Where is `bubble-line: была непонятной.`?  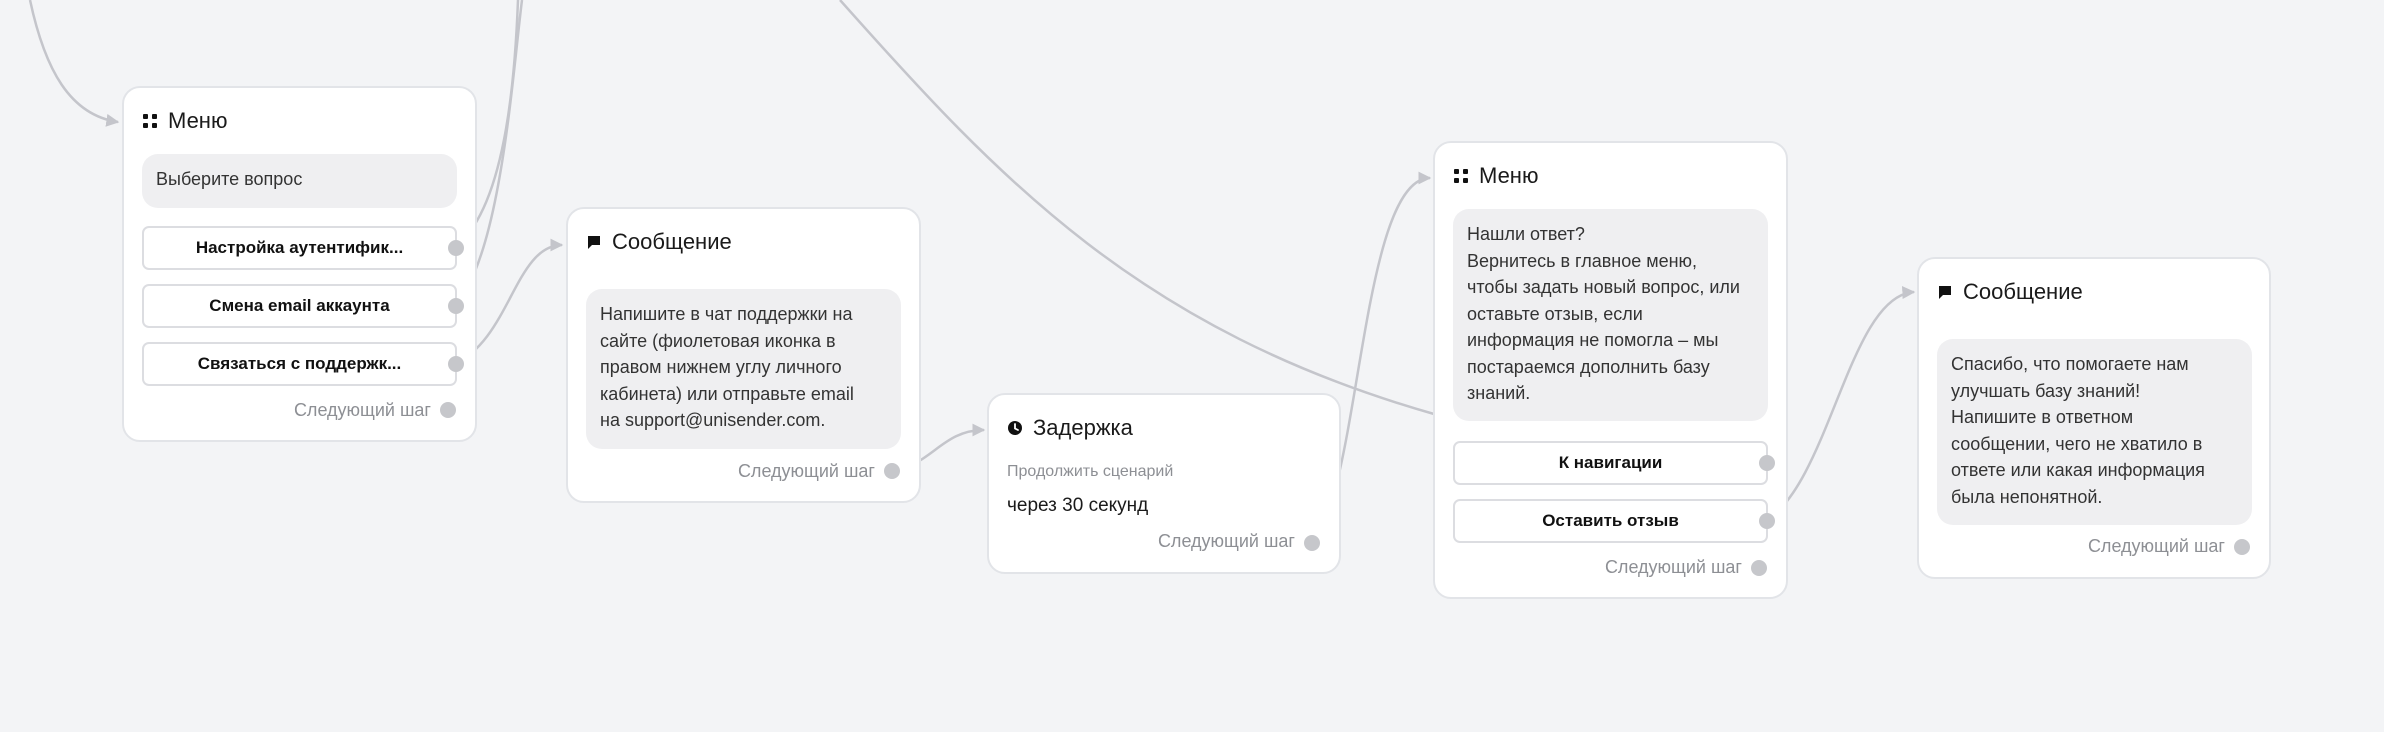
bubble-line: была непонятной. is located at coordinates (2027, 496).